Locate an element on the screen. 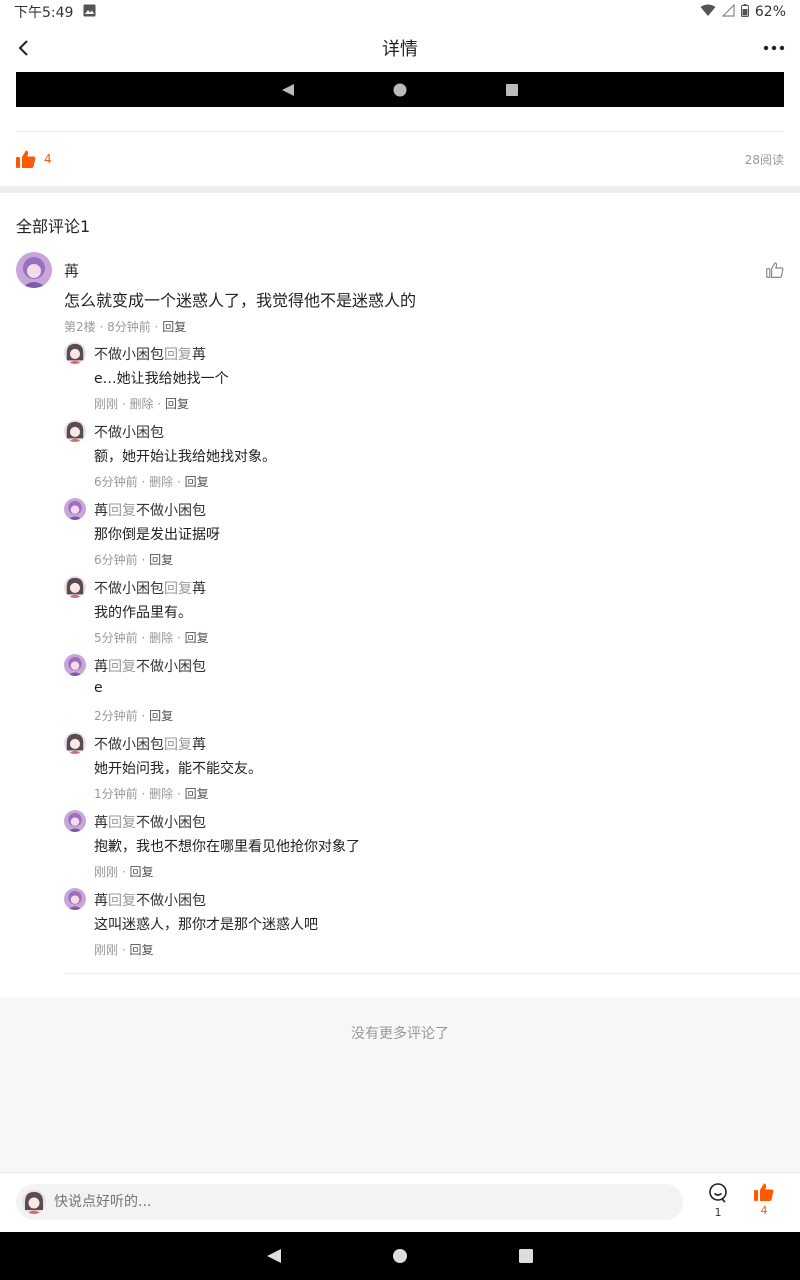 This screenshot has height=1280, width=800. nav-bar: 详情 is located at coordinates (400, 48).